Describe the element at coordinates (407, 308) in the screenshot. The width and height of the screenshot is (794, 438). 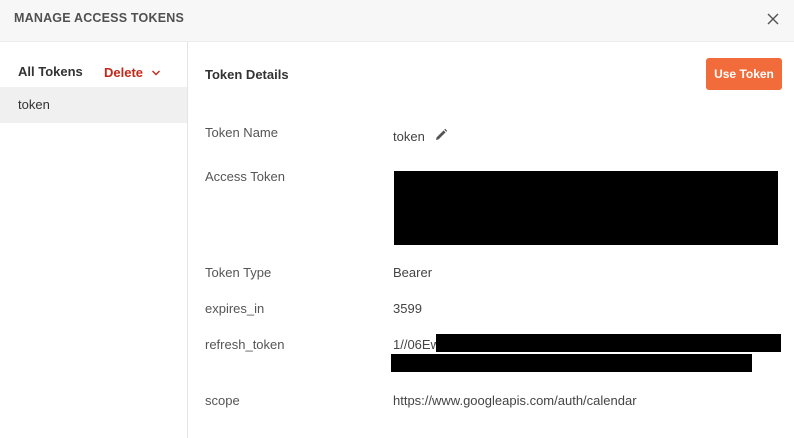
I see `expires-in-value: 3599` at that location.